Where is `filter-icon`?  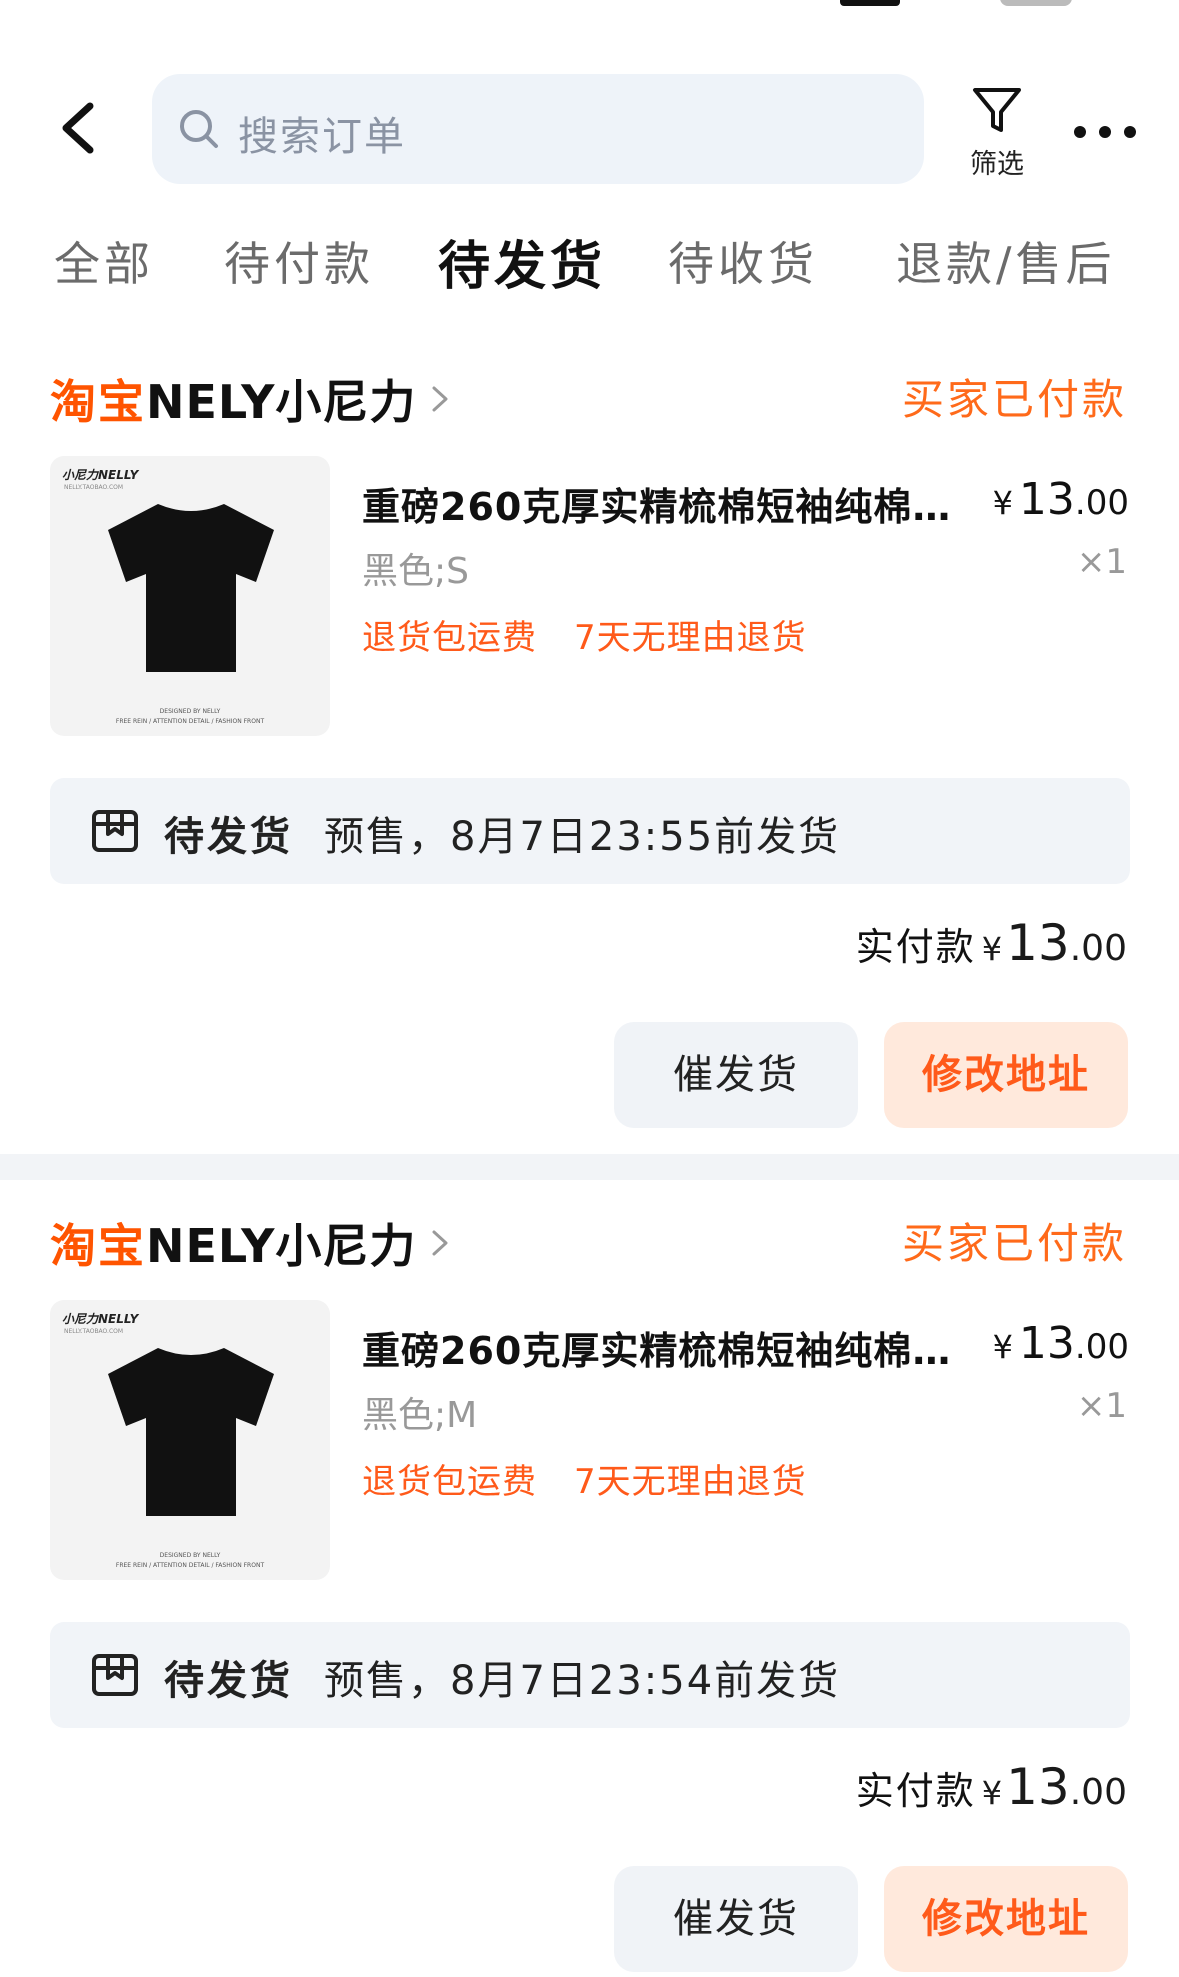
filter-icon is located at coordinates (997, 110).